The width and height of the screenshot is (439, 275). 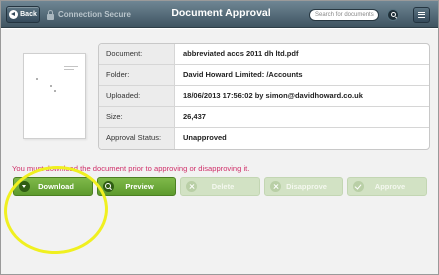 What do you see at coordinates (139, 186) in the screenshot?
I see `preview-label: Preview` at bounding box center [139, 186].